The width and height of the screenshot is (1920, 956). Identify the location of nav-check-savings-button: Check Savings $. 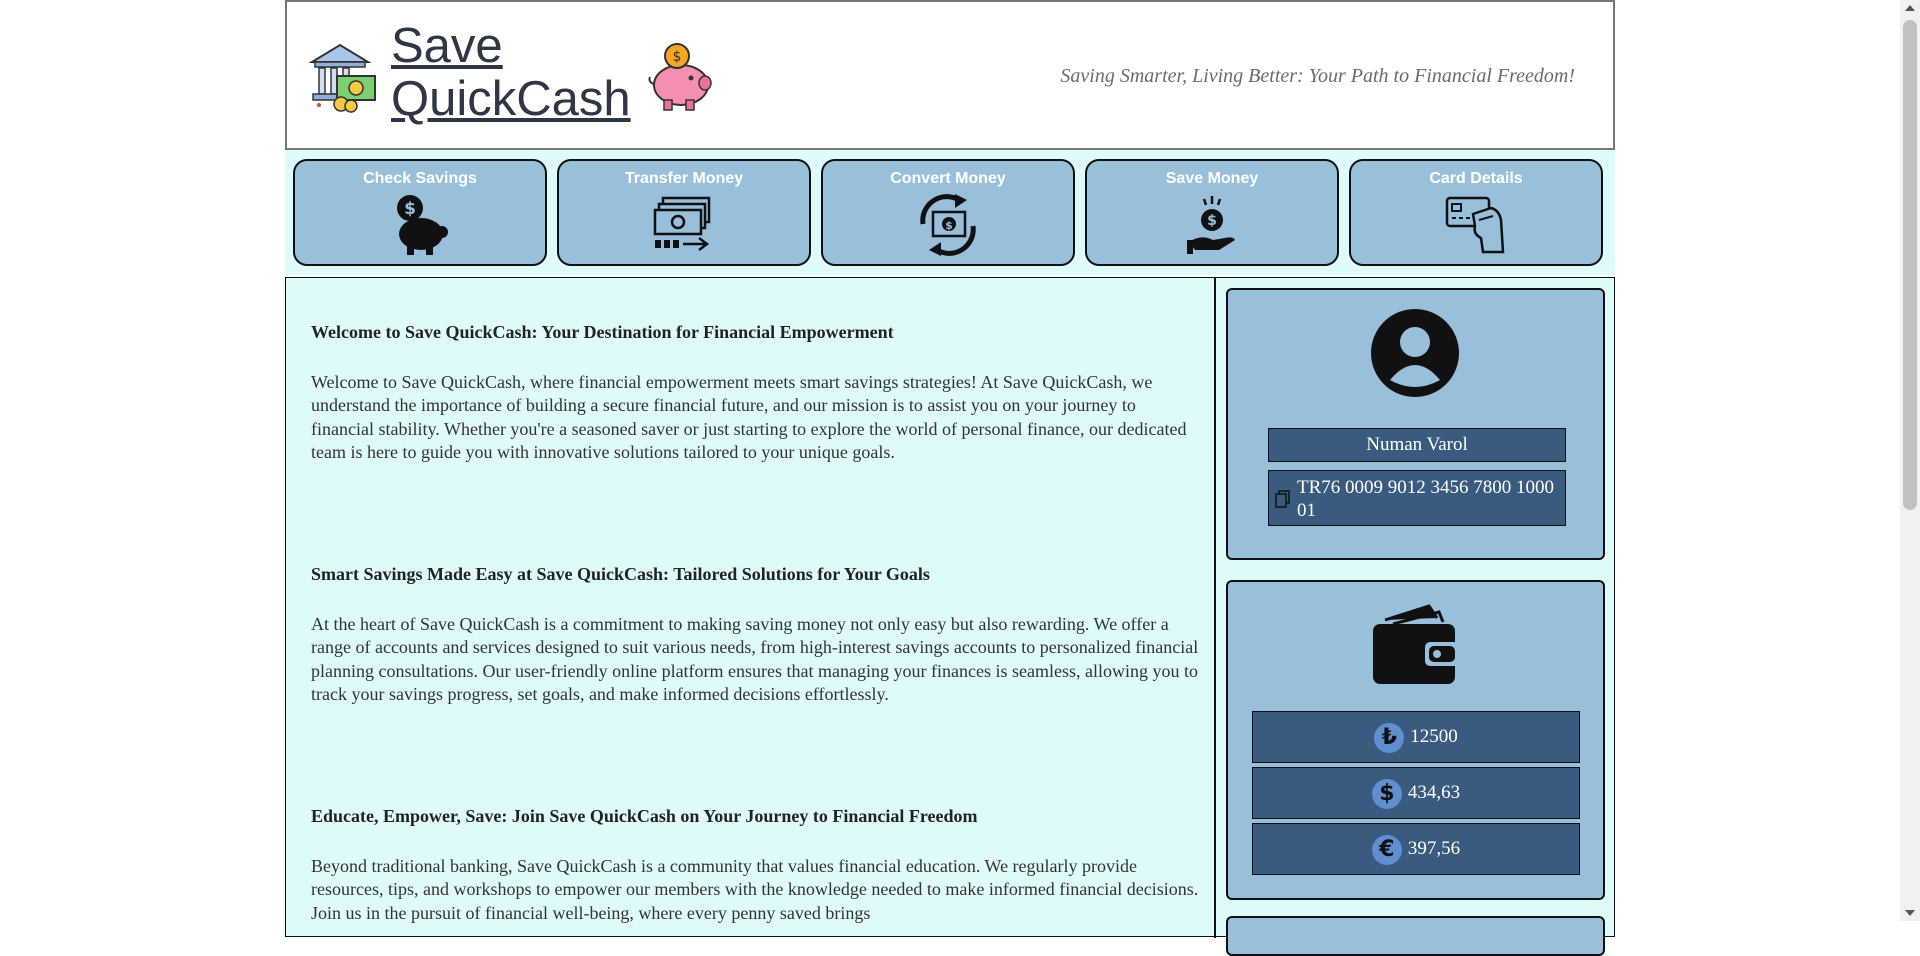
(420, 212).